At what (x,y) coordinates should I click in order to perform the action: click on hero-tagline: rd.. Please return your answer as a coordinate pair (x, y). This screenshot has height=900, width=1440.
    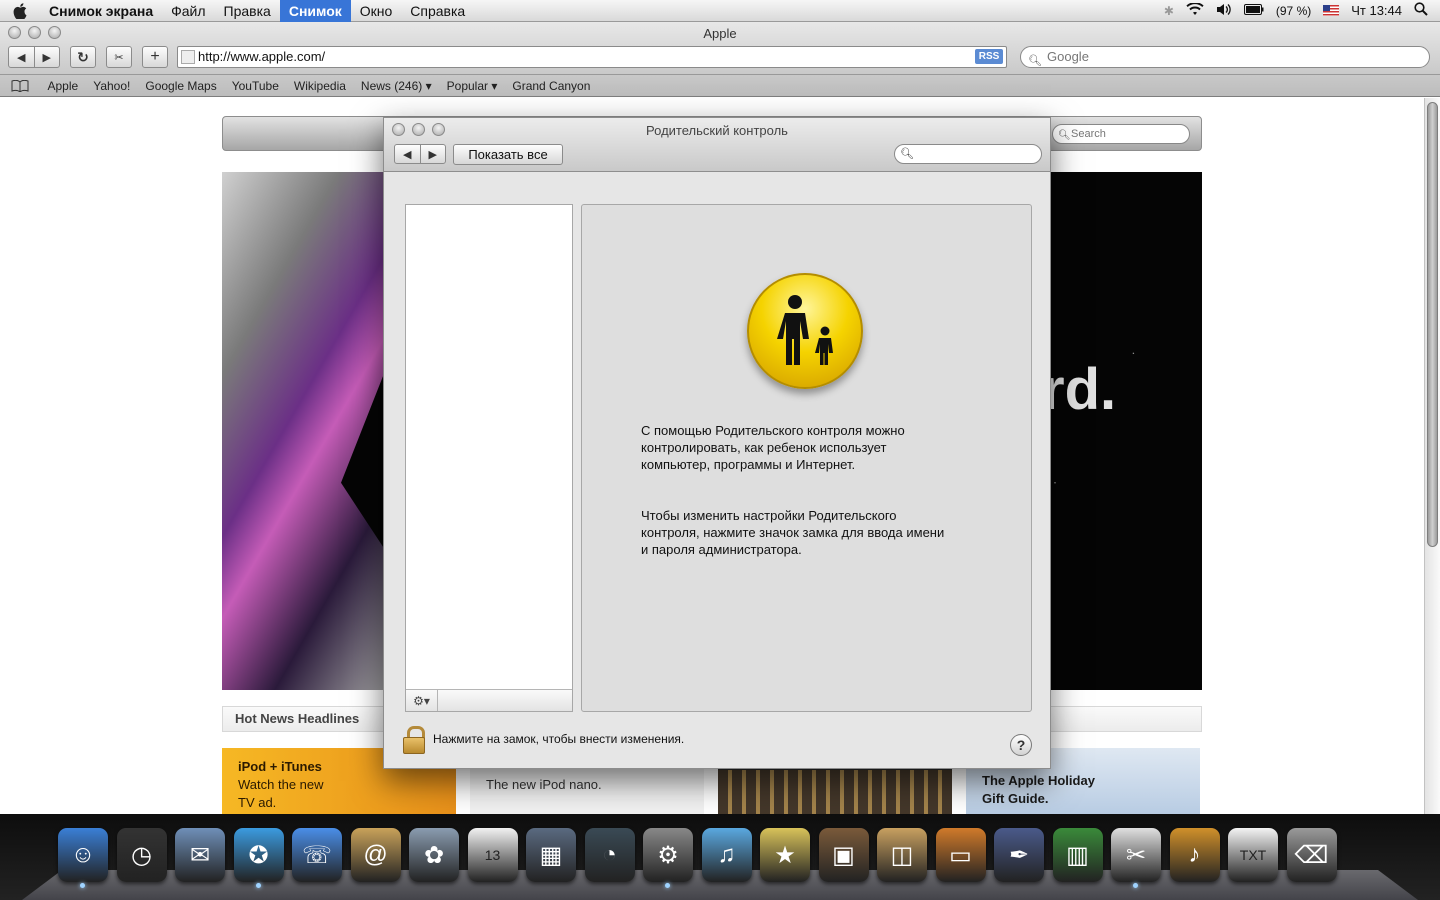
    Looking at the image, I should click on (1079, 389).